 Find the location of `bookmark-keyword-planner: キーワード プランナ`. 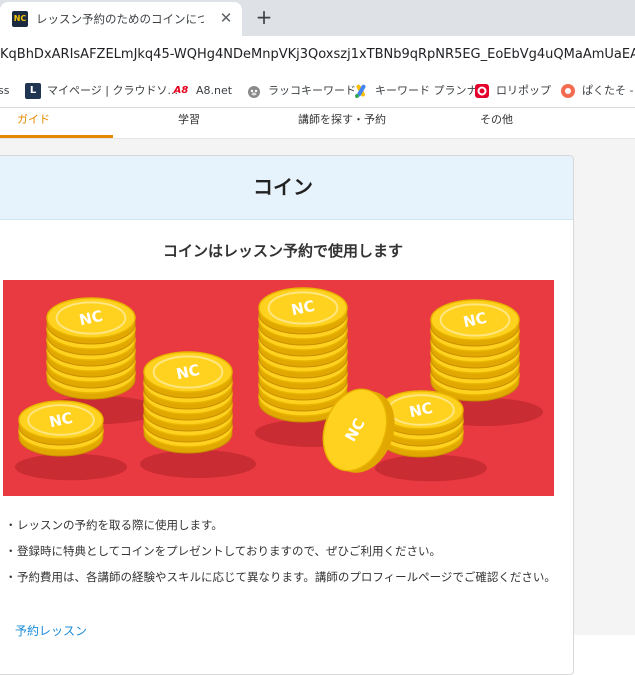

bookmark-keyword-planner: キーワード プランナ is located at coordinates (415, 91).